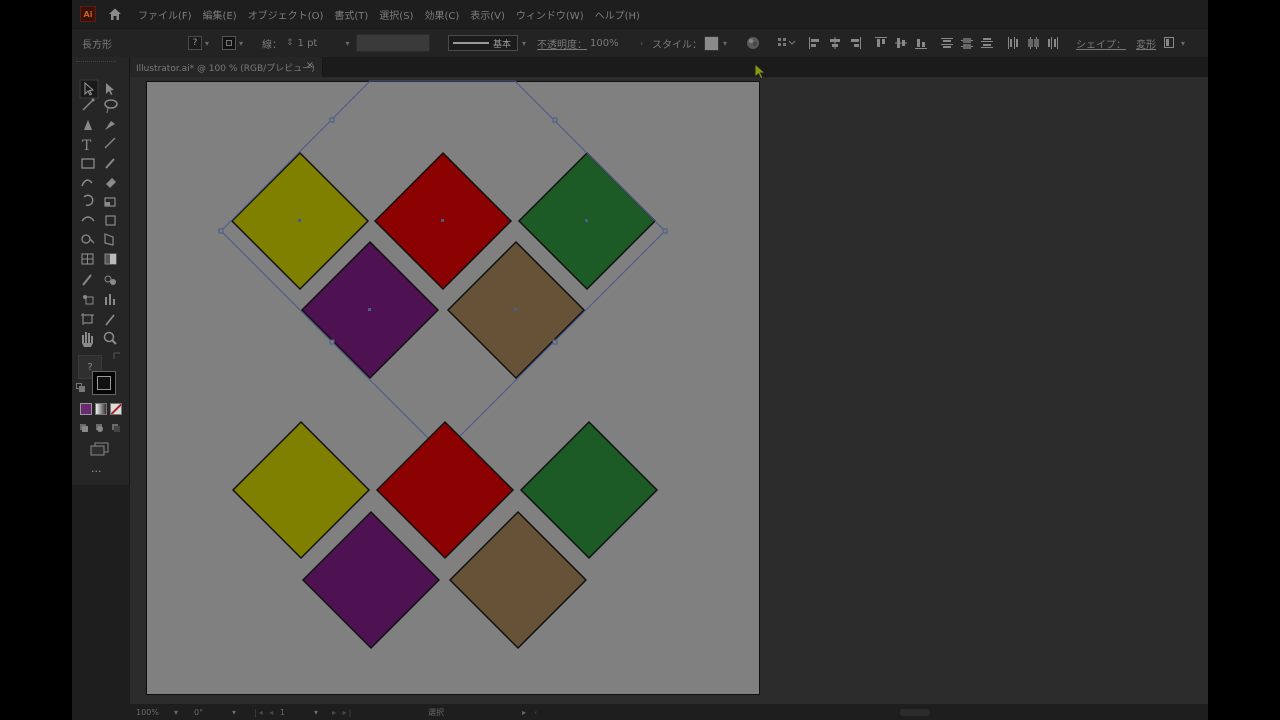  I want to click on align-right-icon, so click(855, 43).